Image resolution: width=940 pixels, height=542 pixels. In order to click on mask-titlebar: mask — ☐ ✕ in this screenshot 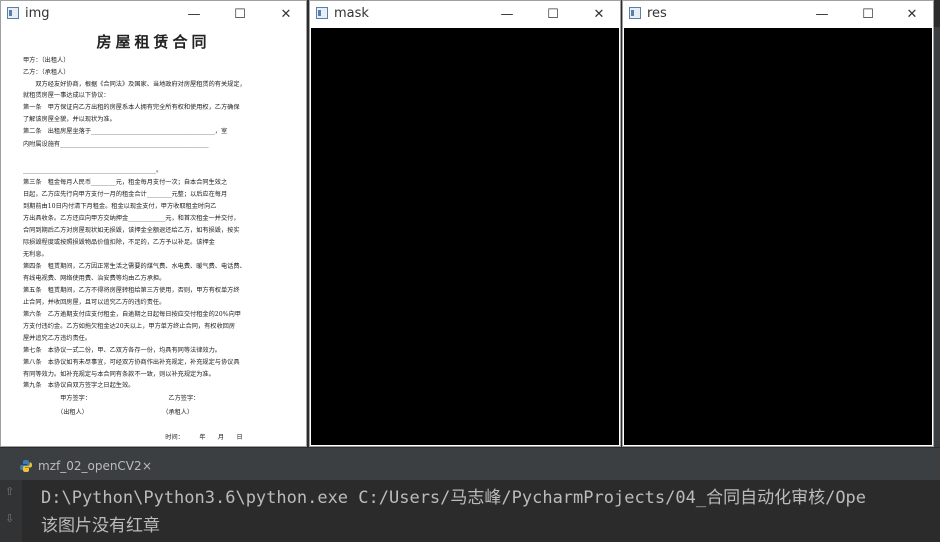, I will do `click(465, 14)`.